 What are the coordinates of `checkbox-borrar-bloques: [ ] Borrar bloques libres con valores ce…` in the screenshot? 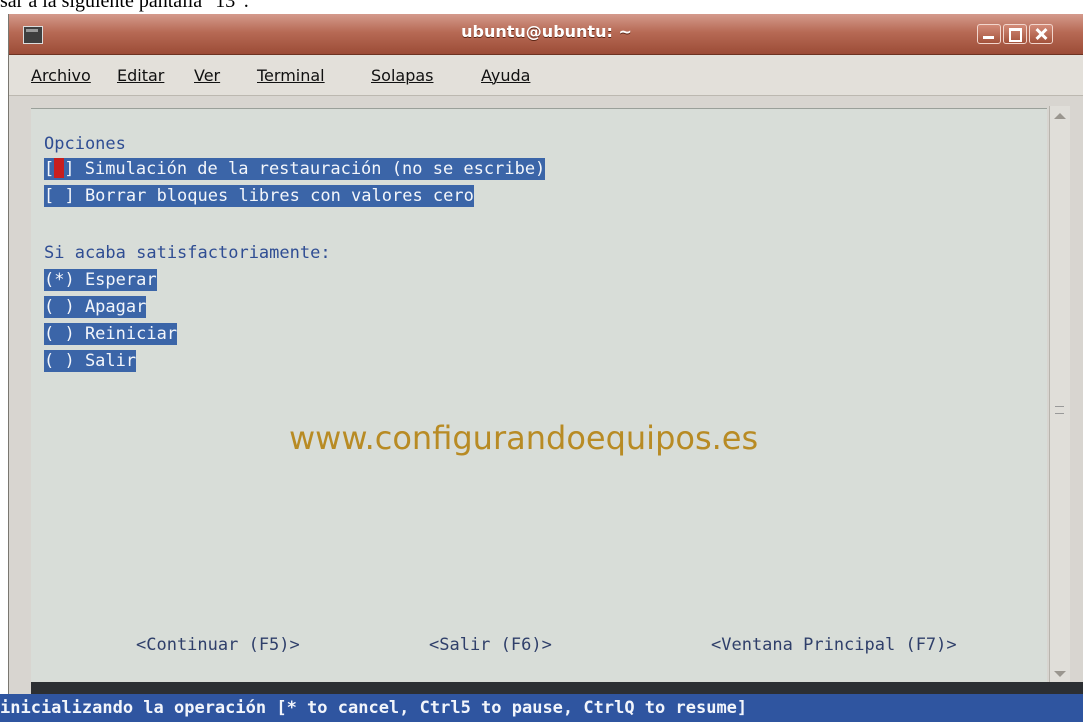 It's located at (259, 196).